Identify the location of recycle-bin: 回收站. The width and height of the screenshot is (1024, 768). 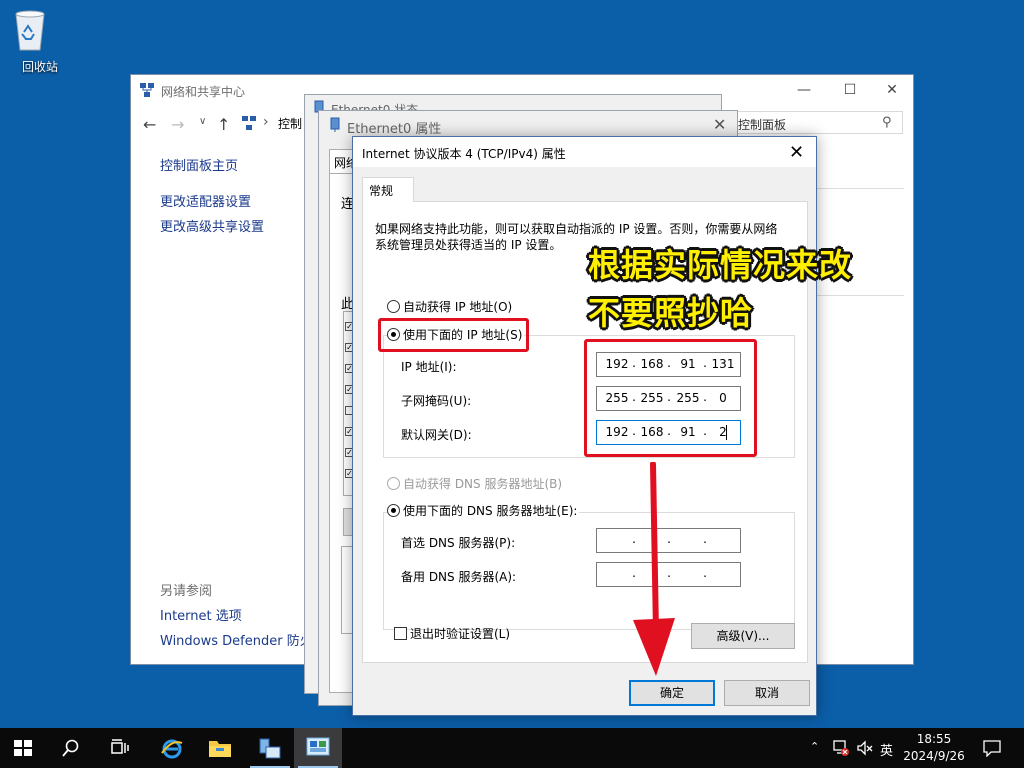
(40, 40).